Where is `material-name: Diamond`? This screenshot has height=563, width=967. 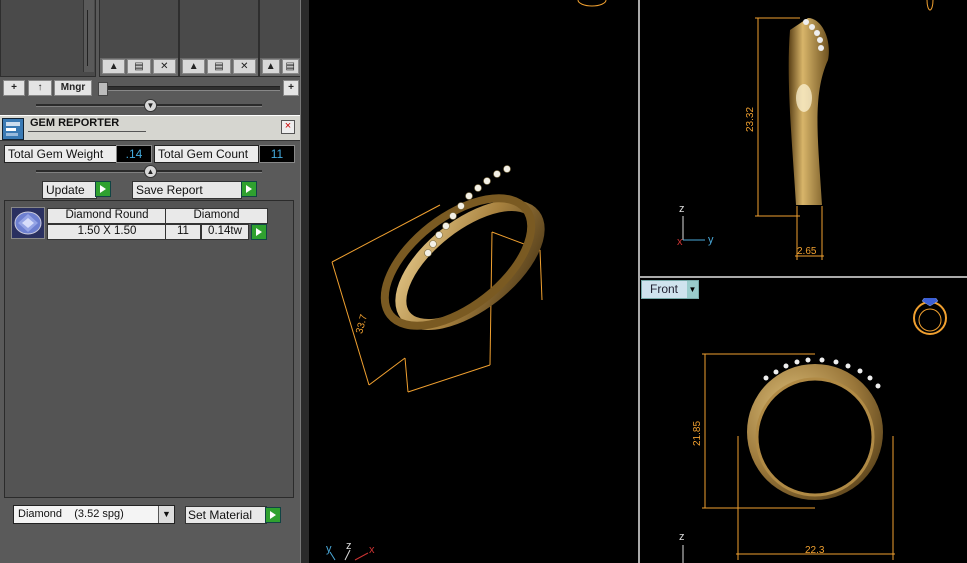
material-name: Diamond is located at coordinates (40, 514).